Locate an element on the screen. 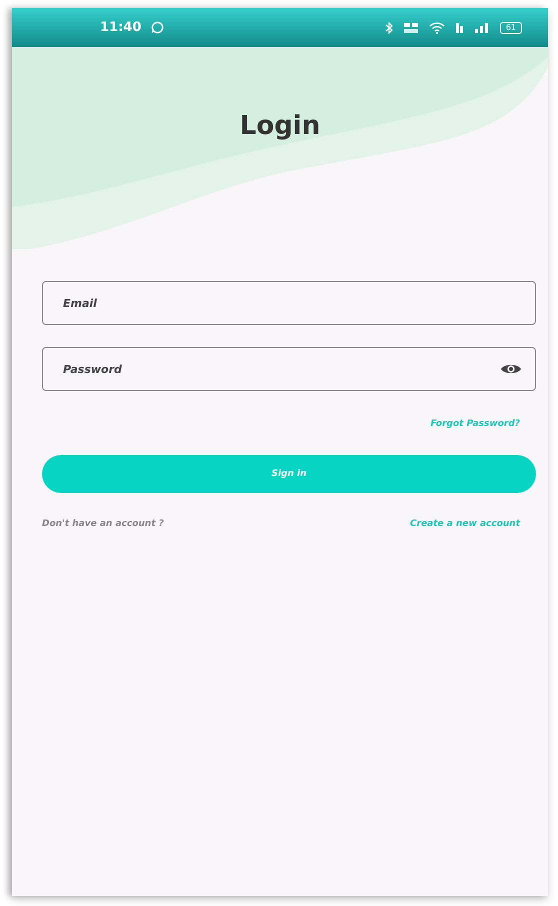  bluetooth-icon is located at coordinates (388, 28).